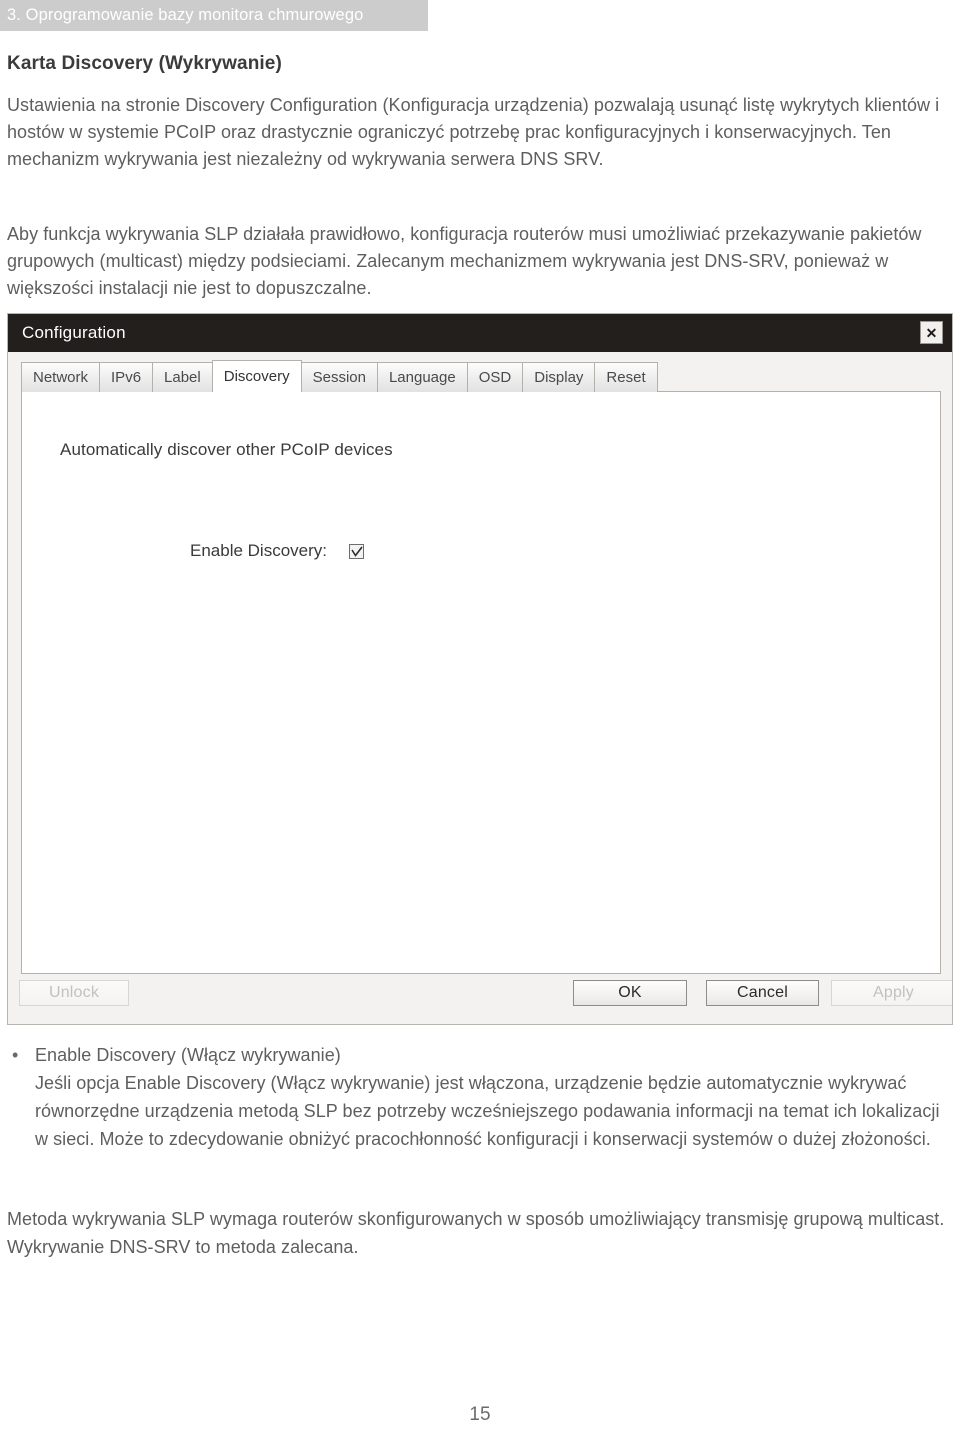 This screenshot has width=960, height=1453. What do you see at coordinates (74, 332) in the screenshot?
I see `dialog-title: Configuration` at bounding box center [74, 332].